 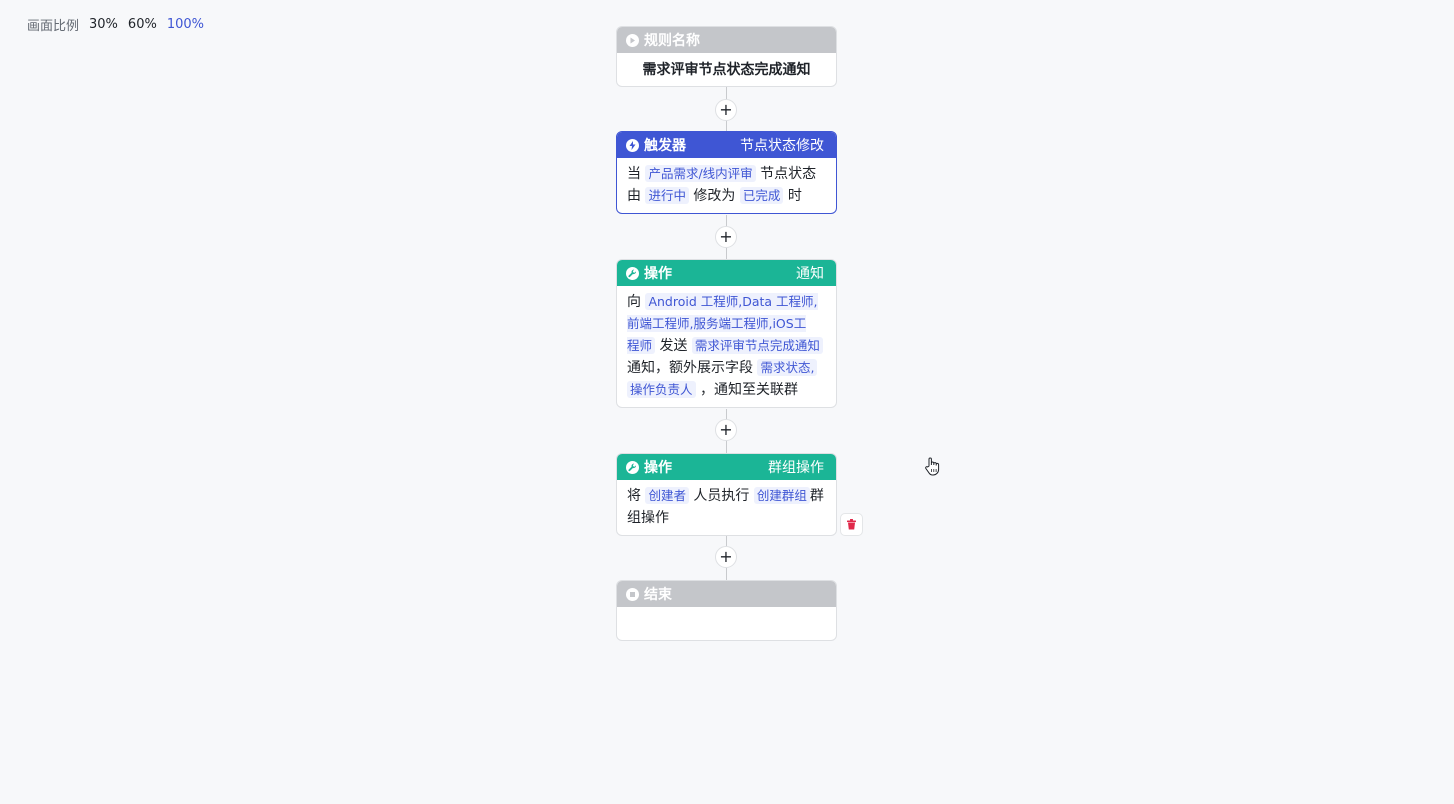 I want to click on to-status-tag: 已完成, so click(x=761, y=195).